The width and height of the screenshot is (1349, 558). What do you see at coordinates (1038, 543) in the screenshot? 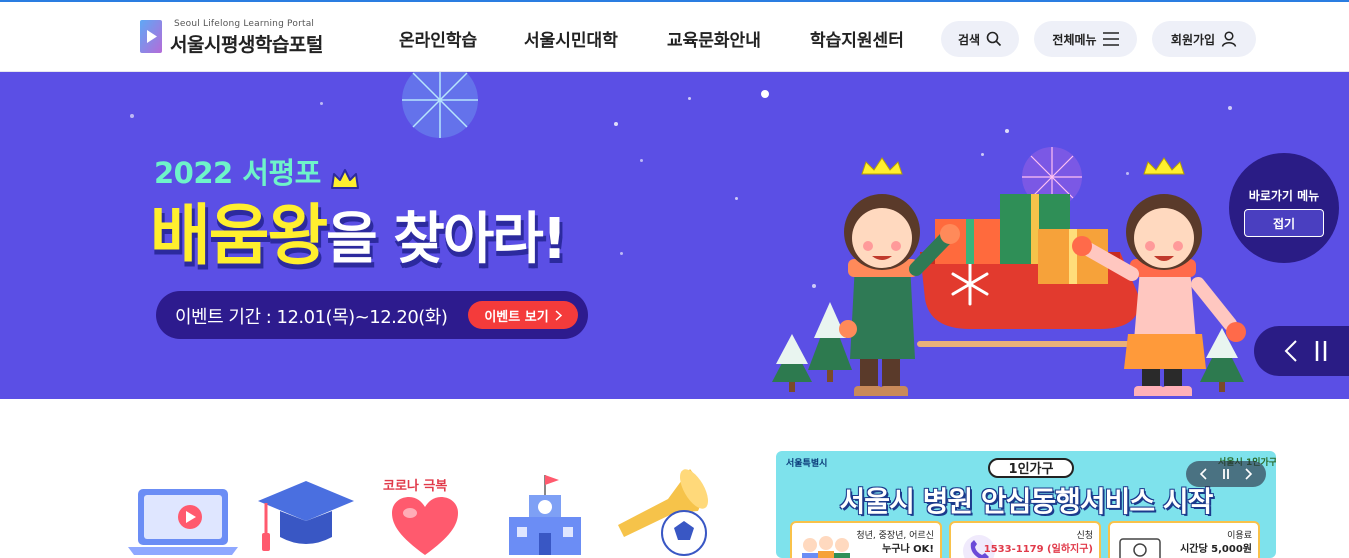
I see `promo-card-text: 신청 1533-1179 (일하지구)` at bounding box center [1038, 543].